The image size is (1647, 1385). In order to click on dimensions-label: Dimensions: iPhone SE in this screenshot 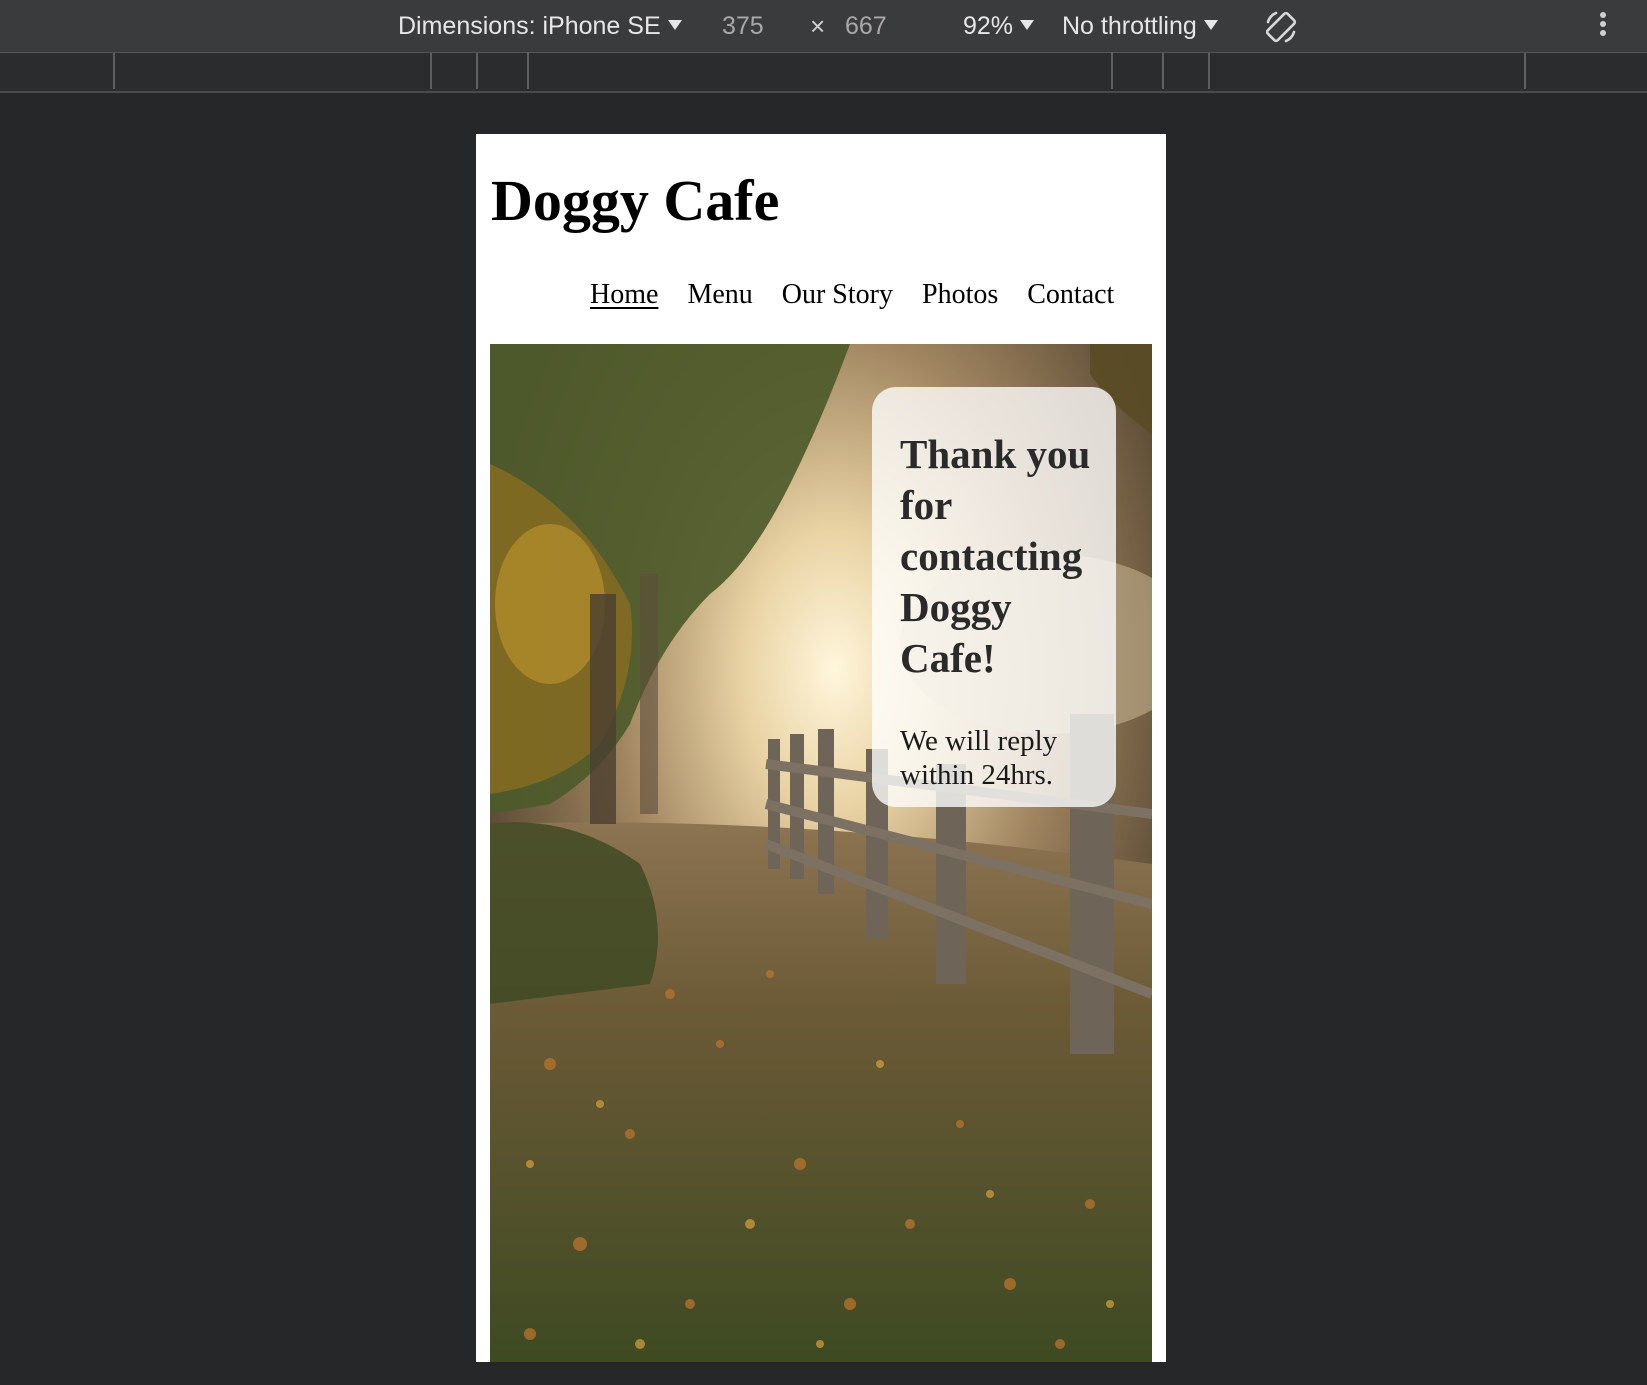, I will do `click(529, 26)`.